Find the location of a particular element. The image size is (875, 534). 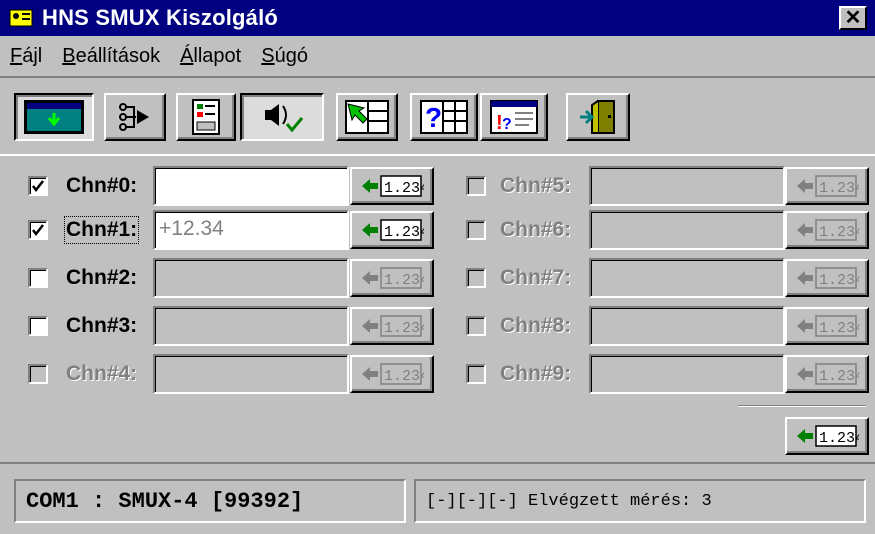

toolbar-monitor-button is located at coordinates (54, 117).